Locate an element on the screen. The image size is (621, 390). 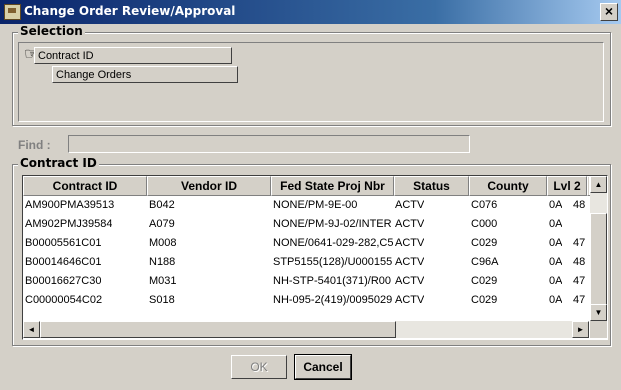
window-title: Change Order Review/Approval is located at coordinates (130, 11).